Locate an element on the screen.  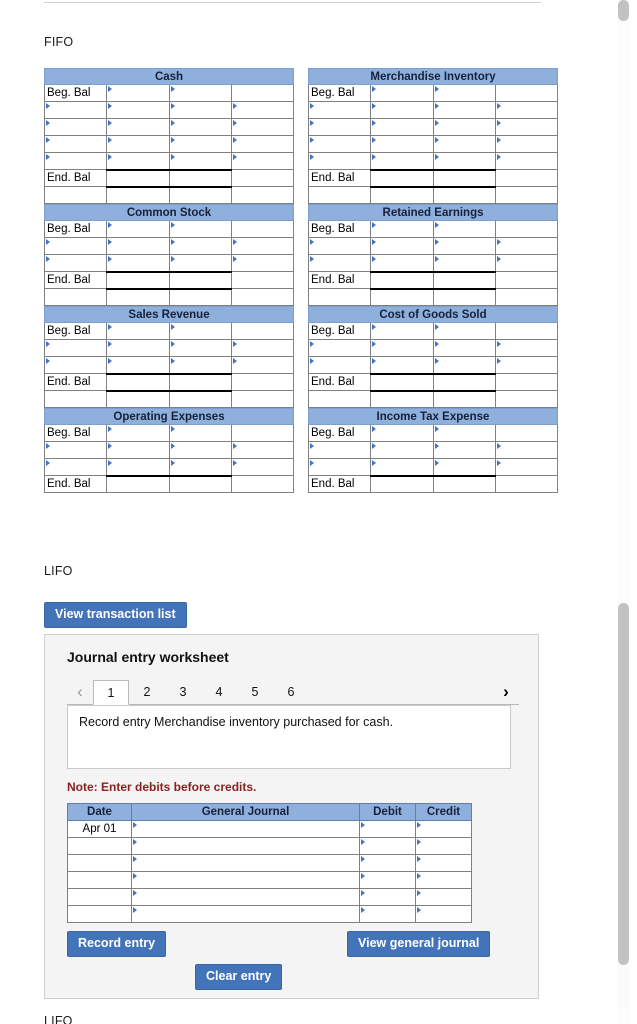
chevron-left-icon: ‹ is located at coordinates (80, 691).